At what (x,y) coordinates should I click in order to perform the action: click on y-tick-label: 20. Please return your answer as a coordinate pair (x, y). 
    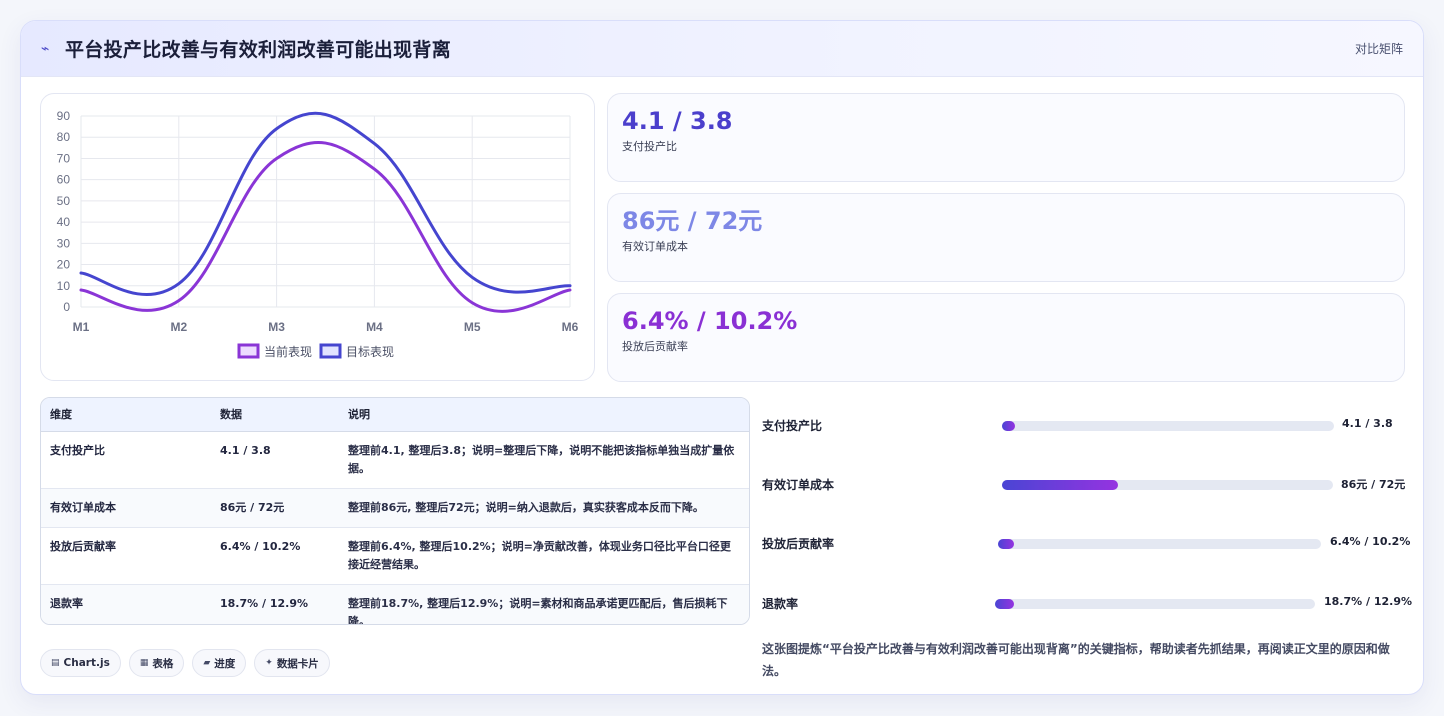
    Looking at the image, I should click on (64, 265).